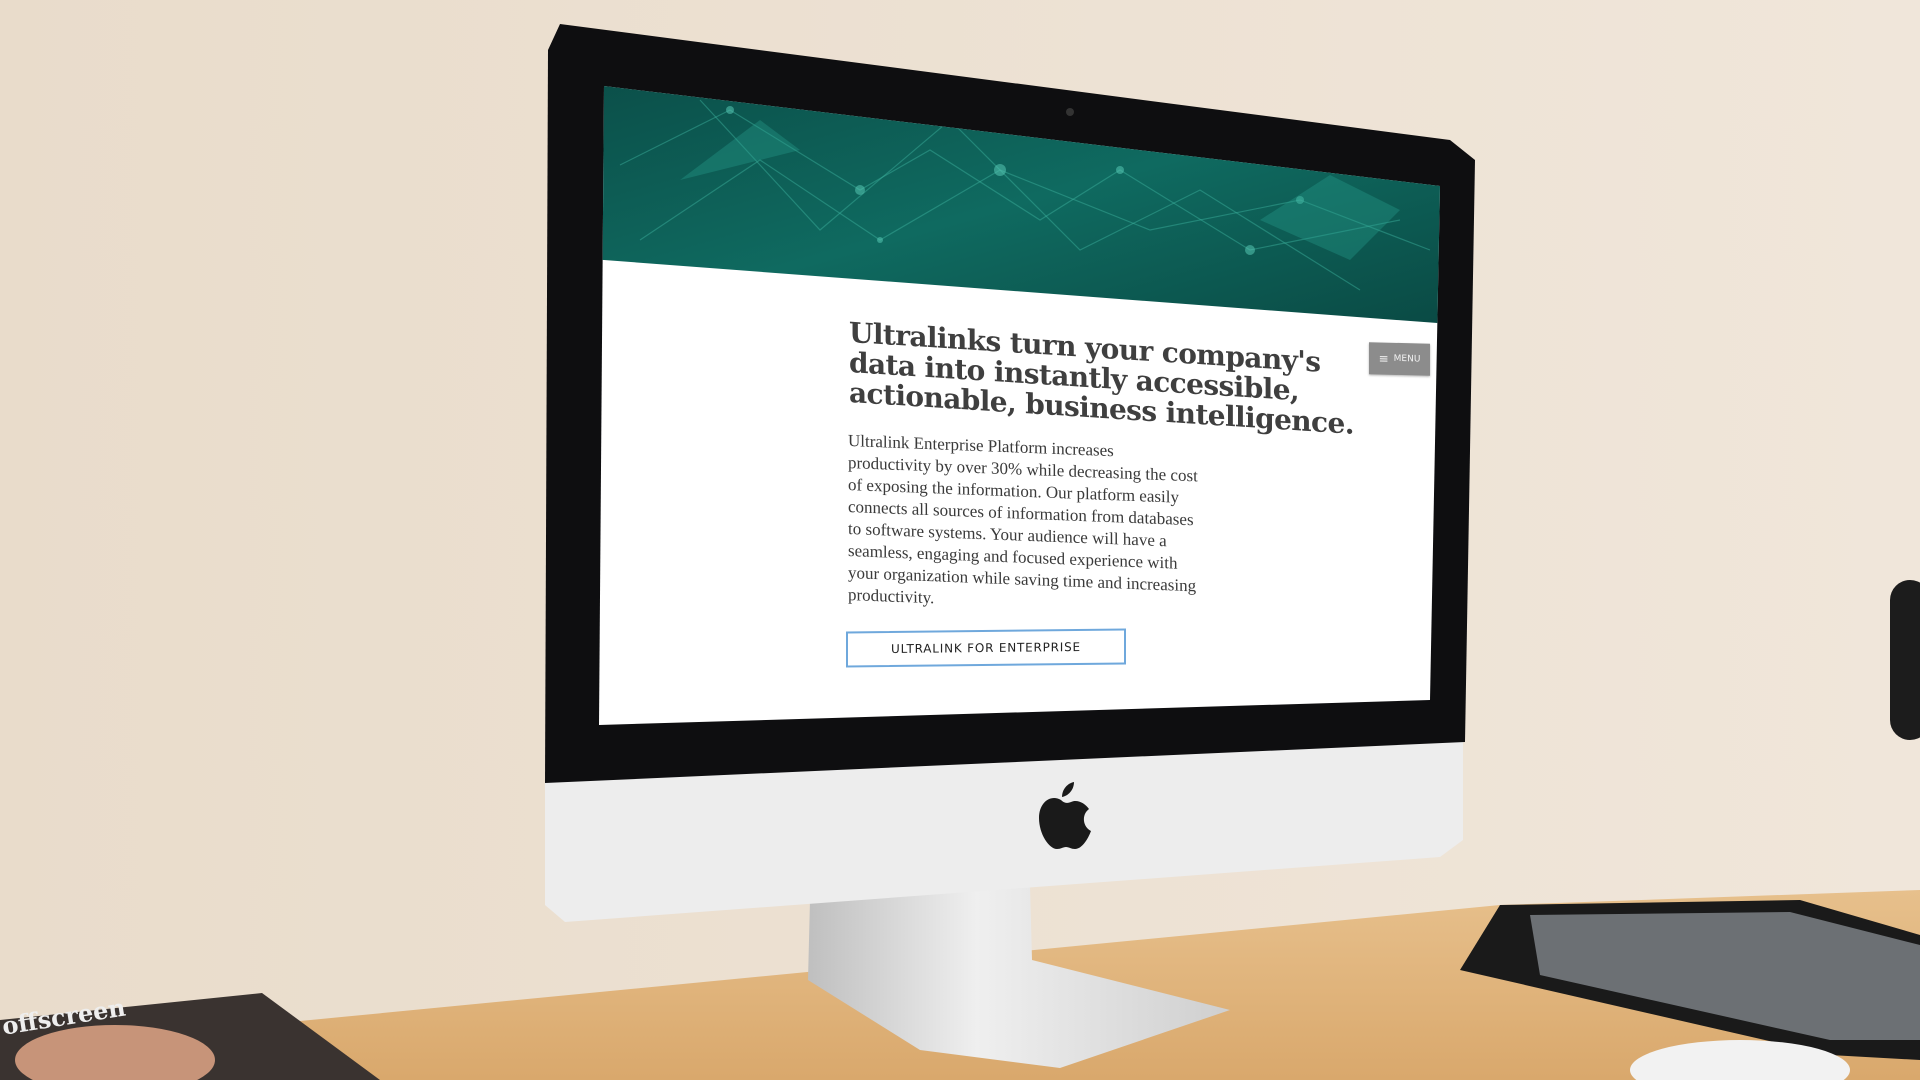 Image resolution: width=1920 pixels, height=1080 pixels. What do you see at coordinates (1905, 660) in the screenshot?
I see `lamp` at bounding box center [1905, 660].